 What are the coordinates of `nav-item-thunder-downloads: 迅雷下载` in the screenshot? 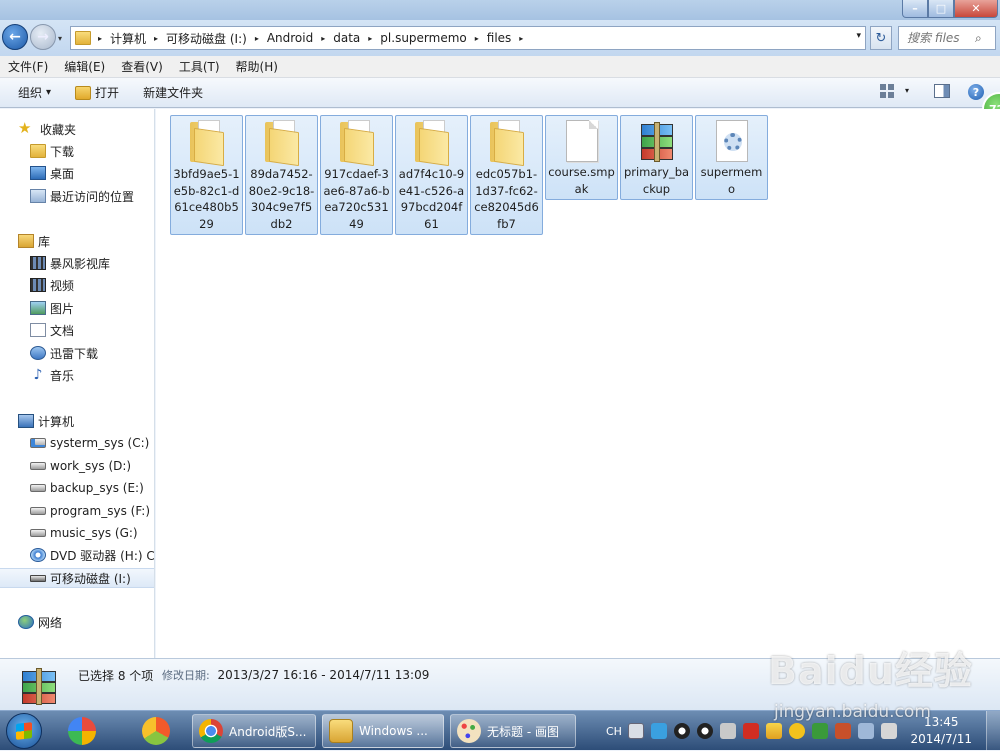 It's located at (77, 353).